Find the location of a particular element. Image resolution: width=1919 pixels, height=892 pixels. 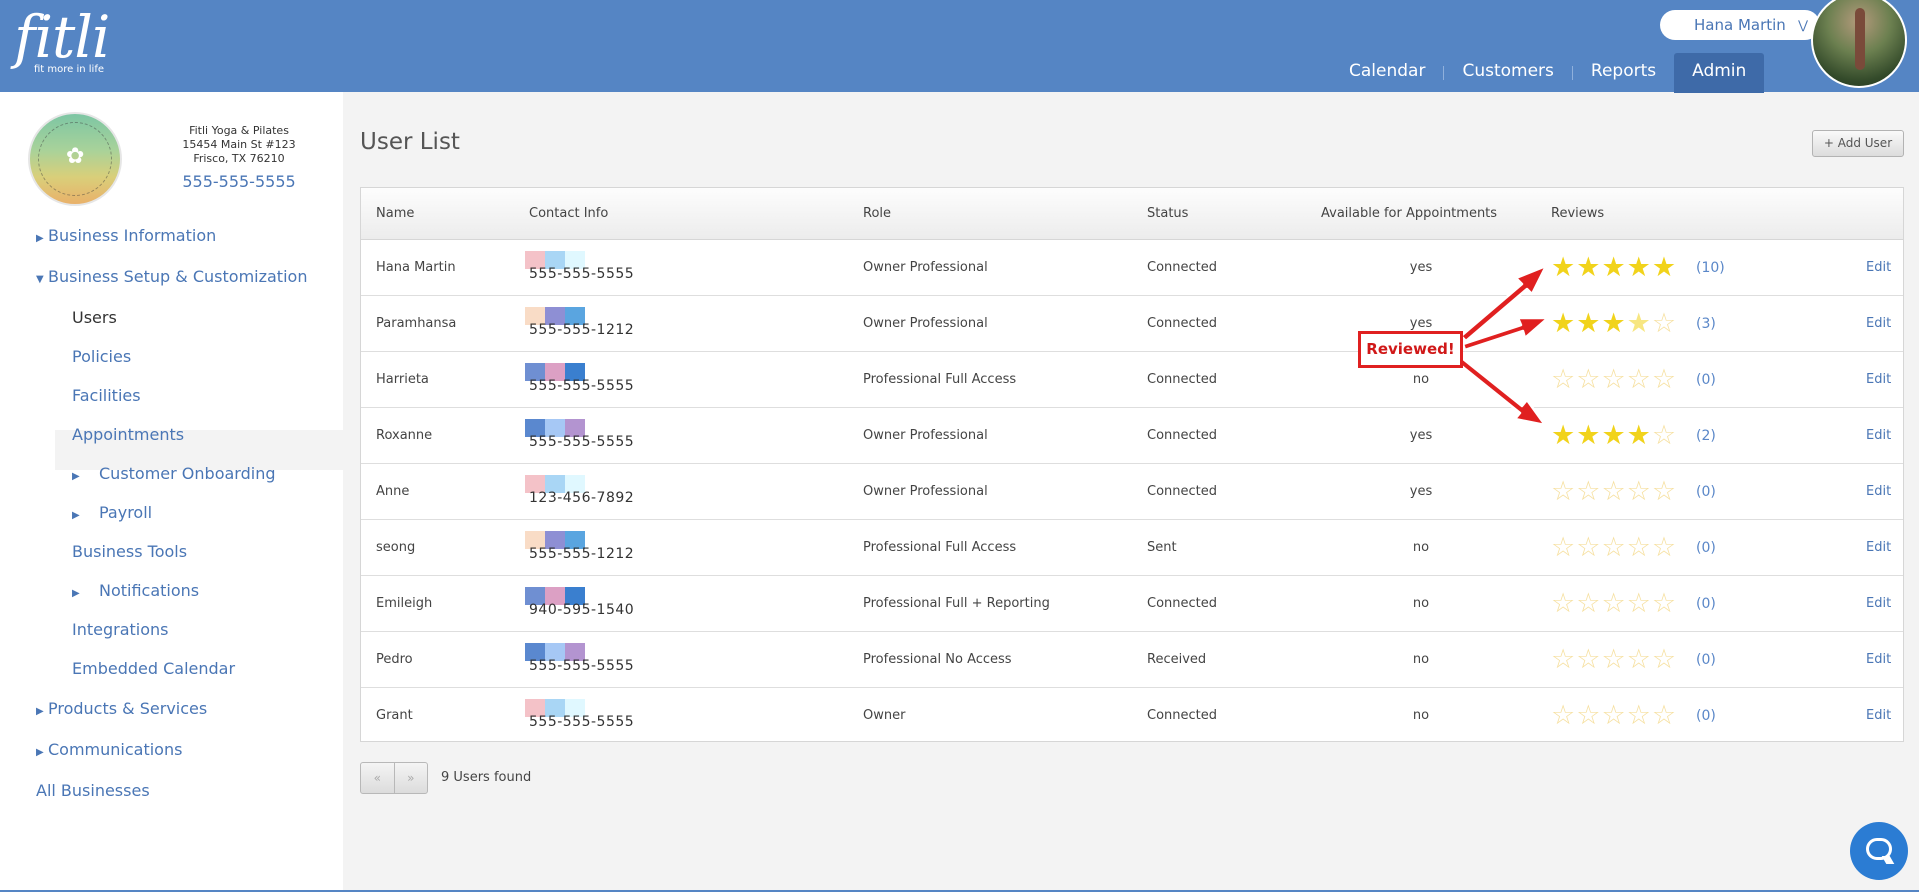

business-logo: ✿ is located at coordinates (75, 159).